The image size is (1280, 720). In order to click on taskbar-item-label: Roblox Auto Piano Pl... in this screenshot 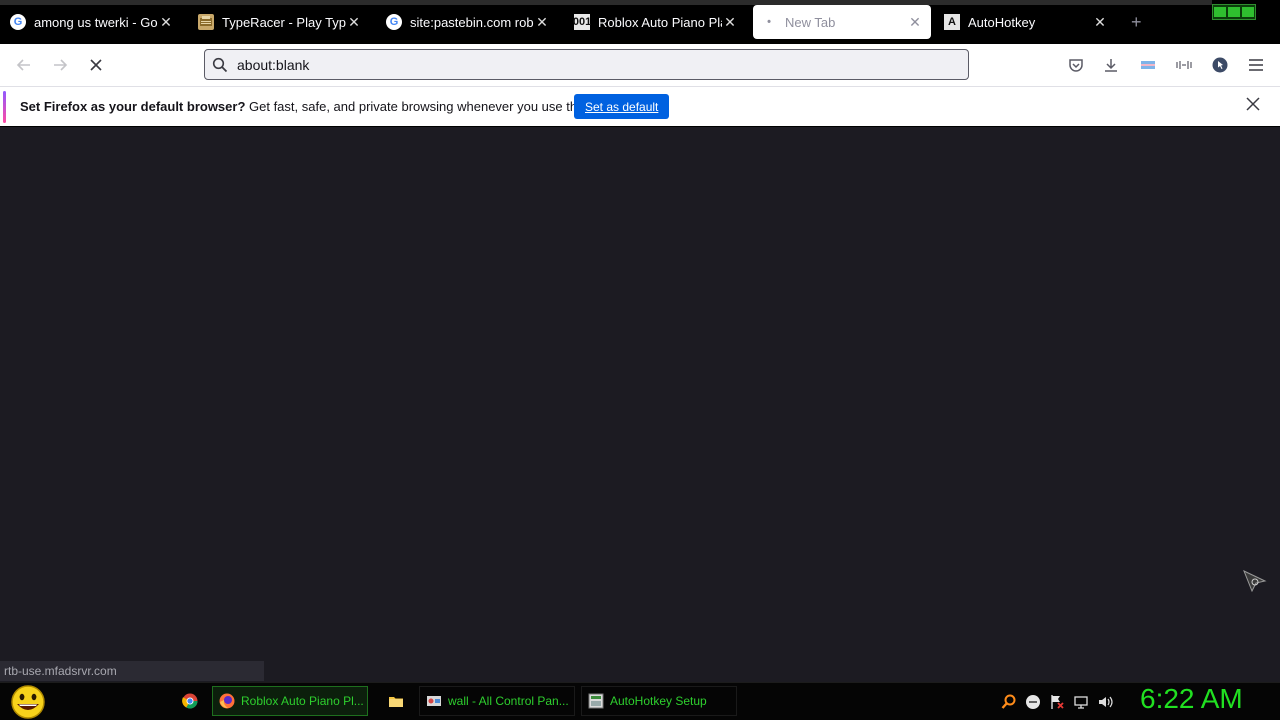, I will do `click(302, 701)`.